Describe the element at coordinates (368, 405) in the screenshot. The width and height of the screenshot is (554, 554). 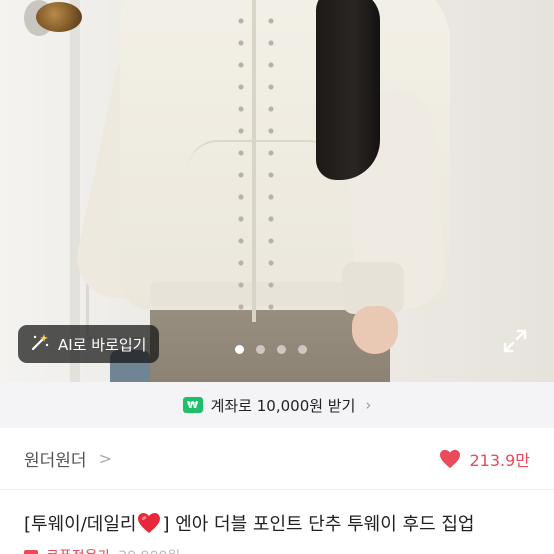
I see `chevron-right-icon: ›` at that location.